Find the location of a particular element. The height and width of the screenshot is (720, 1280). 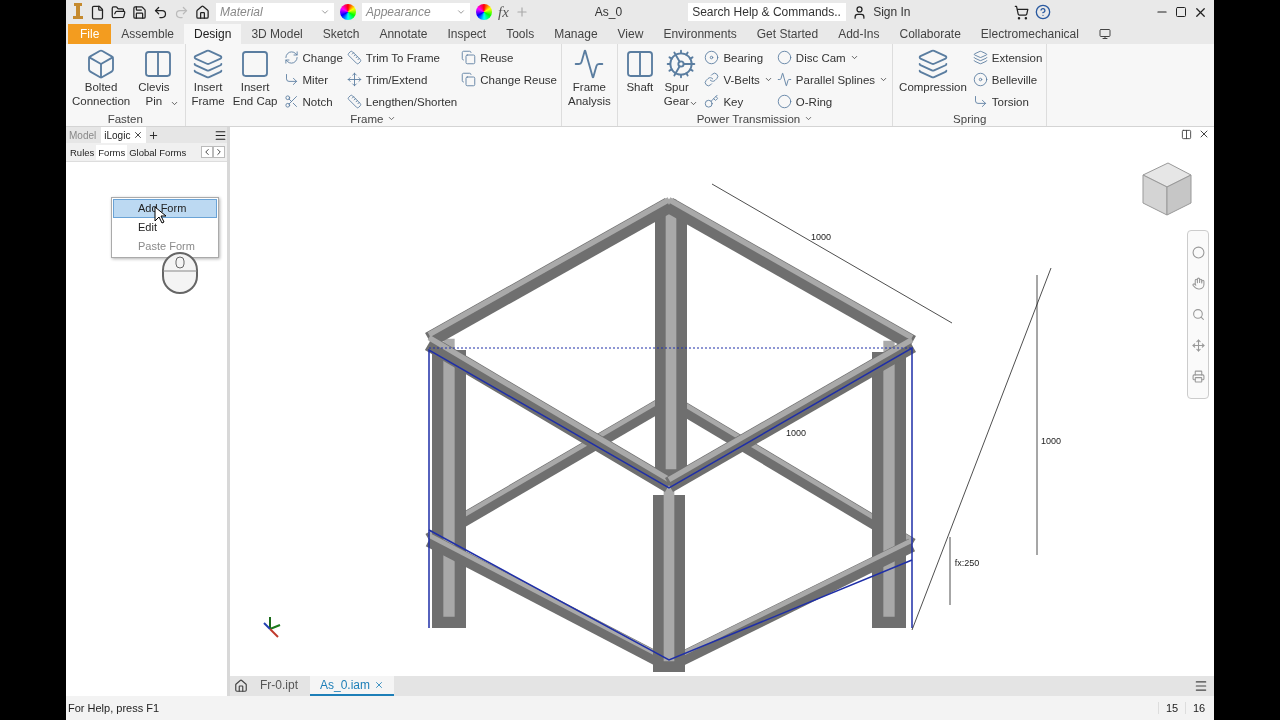

ribbon-button: Insert End Cap is located at coordinates (255, 78).